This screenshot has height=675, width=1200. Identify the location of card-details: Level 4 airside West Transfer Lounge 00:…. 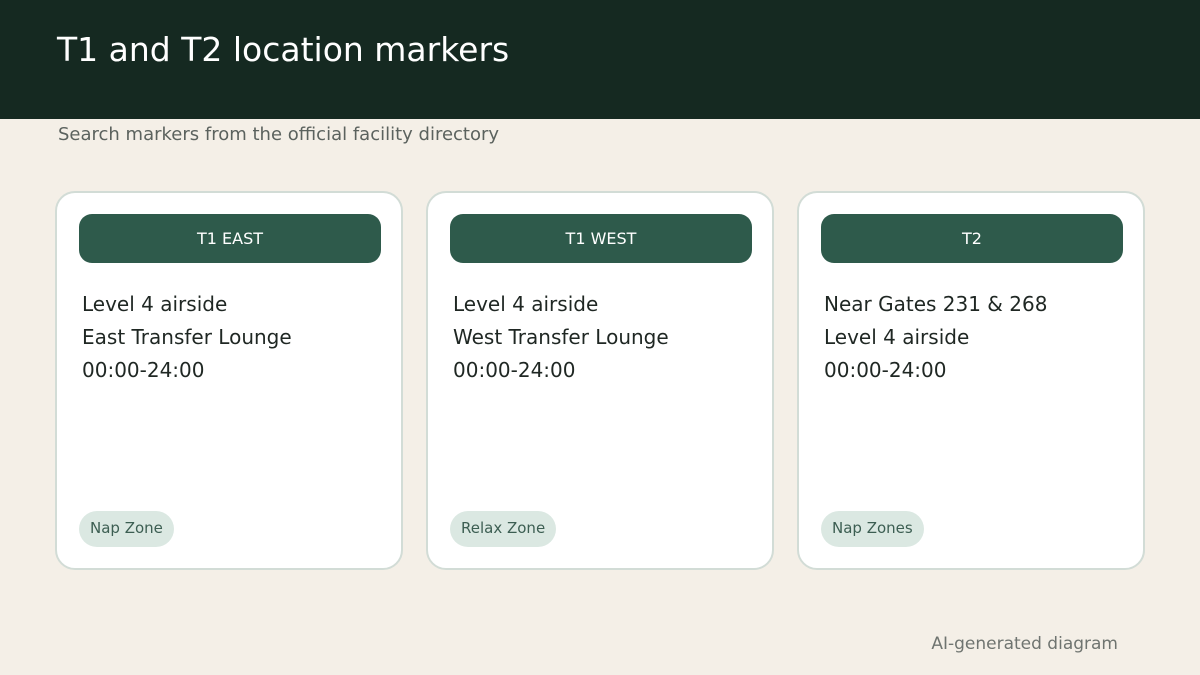
(561, 337).